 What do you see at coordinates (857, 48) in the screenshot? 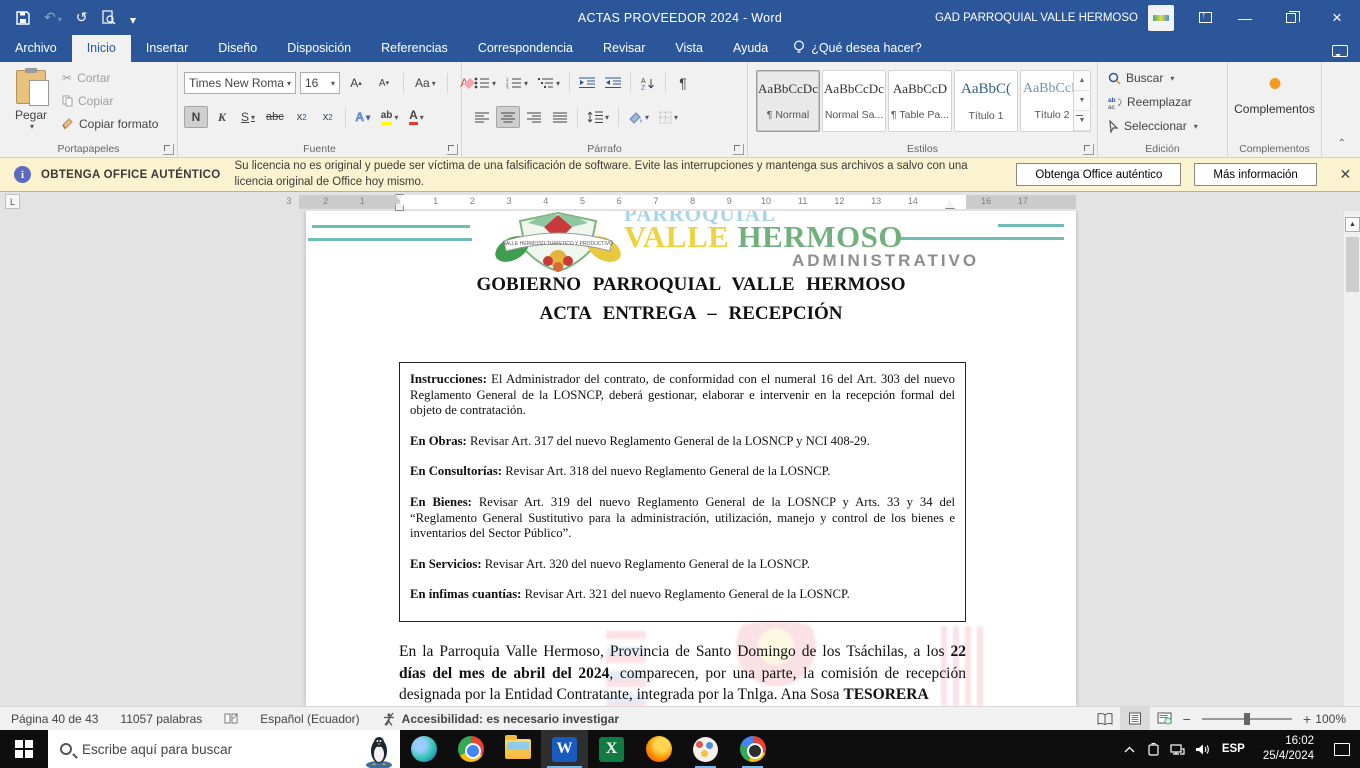
I see `tell-me-box: ¿Qué desea hacer?` at bounding box center [857, 48].